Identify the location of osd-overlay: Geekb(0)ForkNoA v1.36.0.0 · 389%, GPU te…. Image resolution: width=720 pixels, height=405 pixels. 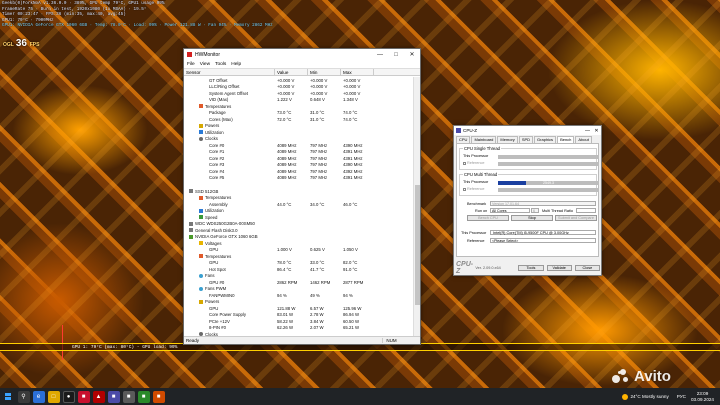
(162, 15).